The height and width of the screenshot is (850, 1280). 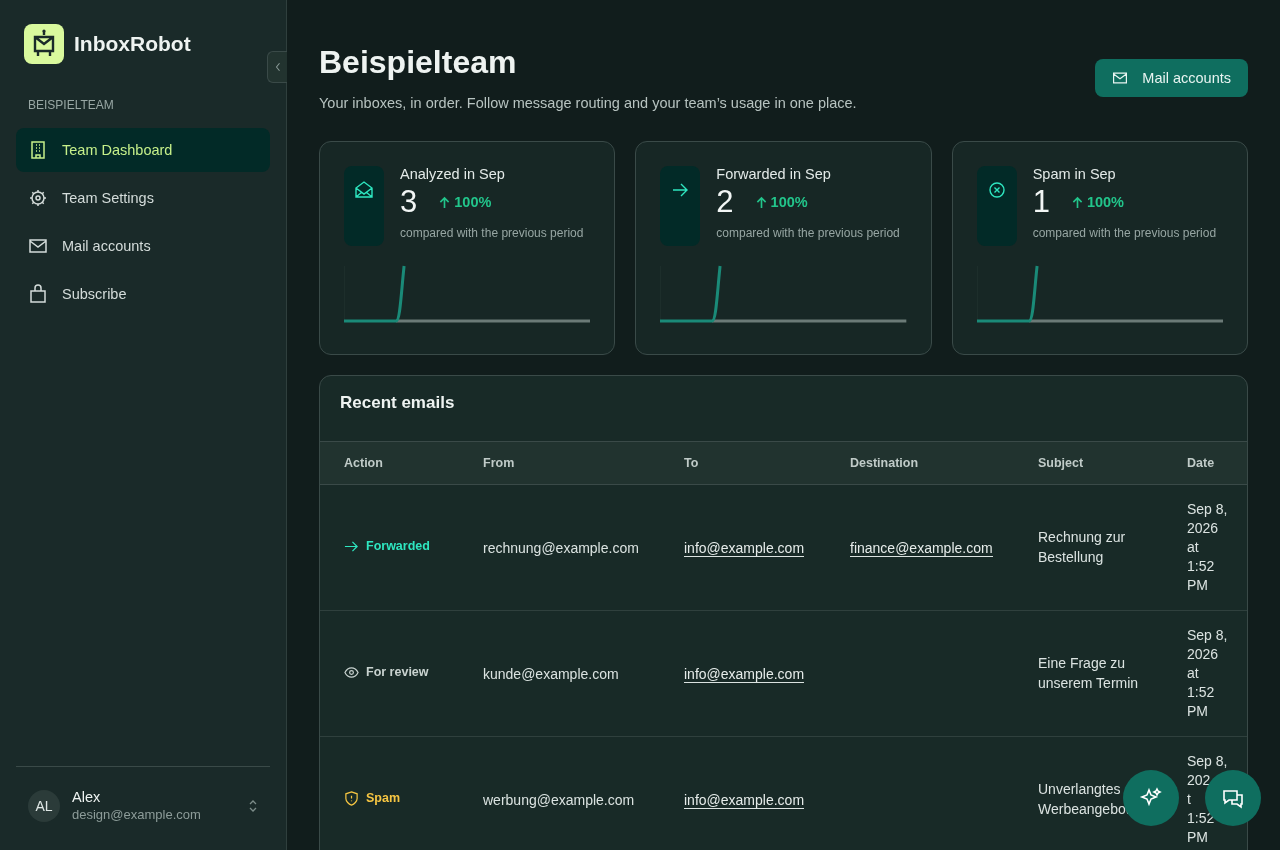 I want to click on sidebar-item: Team Settings, so click(x=143, y=198).